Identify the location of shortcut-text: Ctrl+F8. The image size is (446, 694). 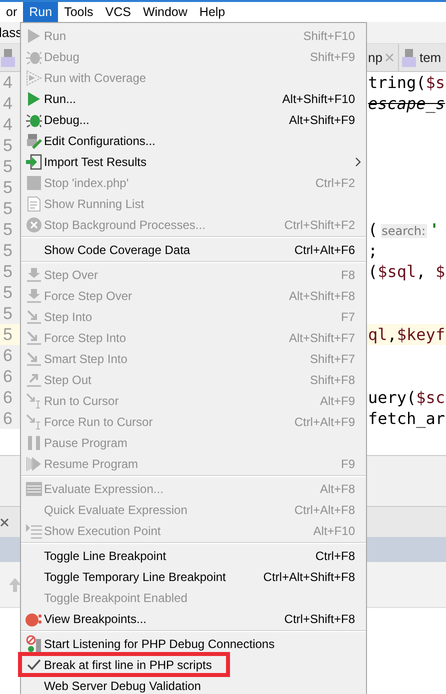
(335, 555).